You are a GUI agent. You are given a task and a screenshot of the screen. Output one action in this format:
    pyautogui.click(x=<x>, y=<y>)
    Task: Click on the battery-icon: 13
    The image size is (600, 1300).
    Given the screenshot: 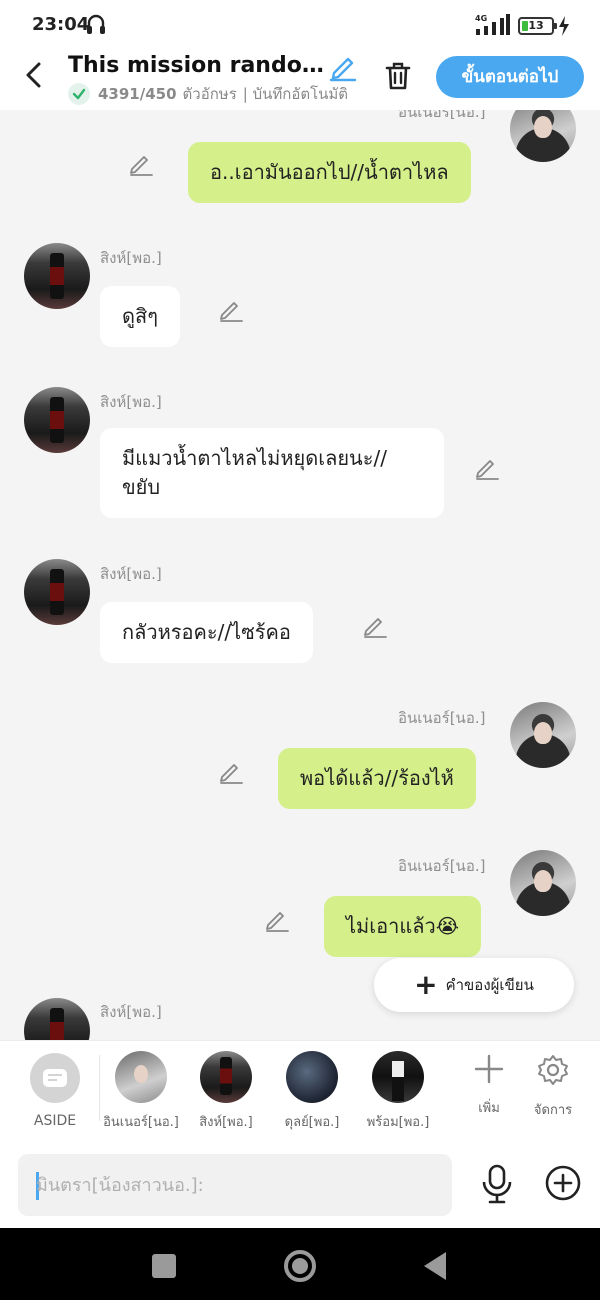 What is the action you would take?
    pyautogui.click(x=537, y=26)
    